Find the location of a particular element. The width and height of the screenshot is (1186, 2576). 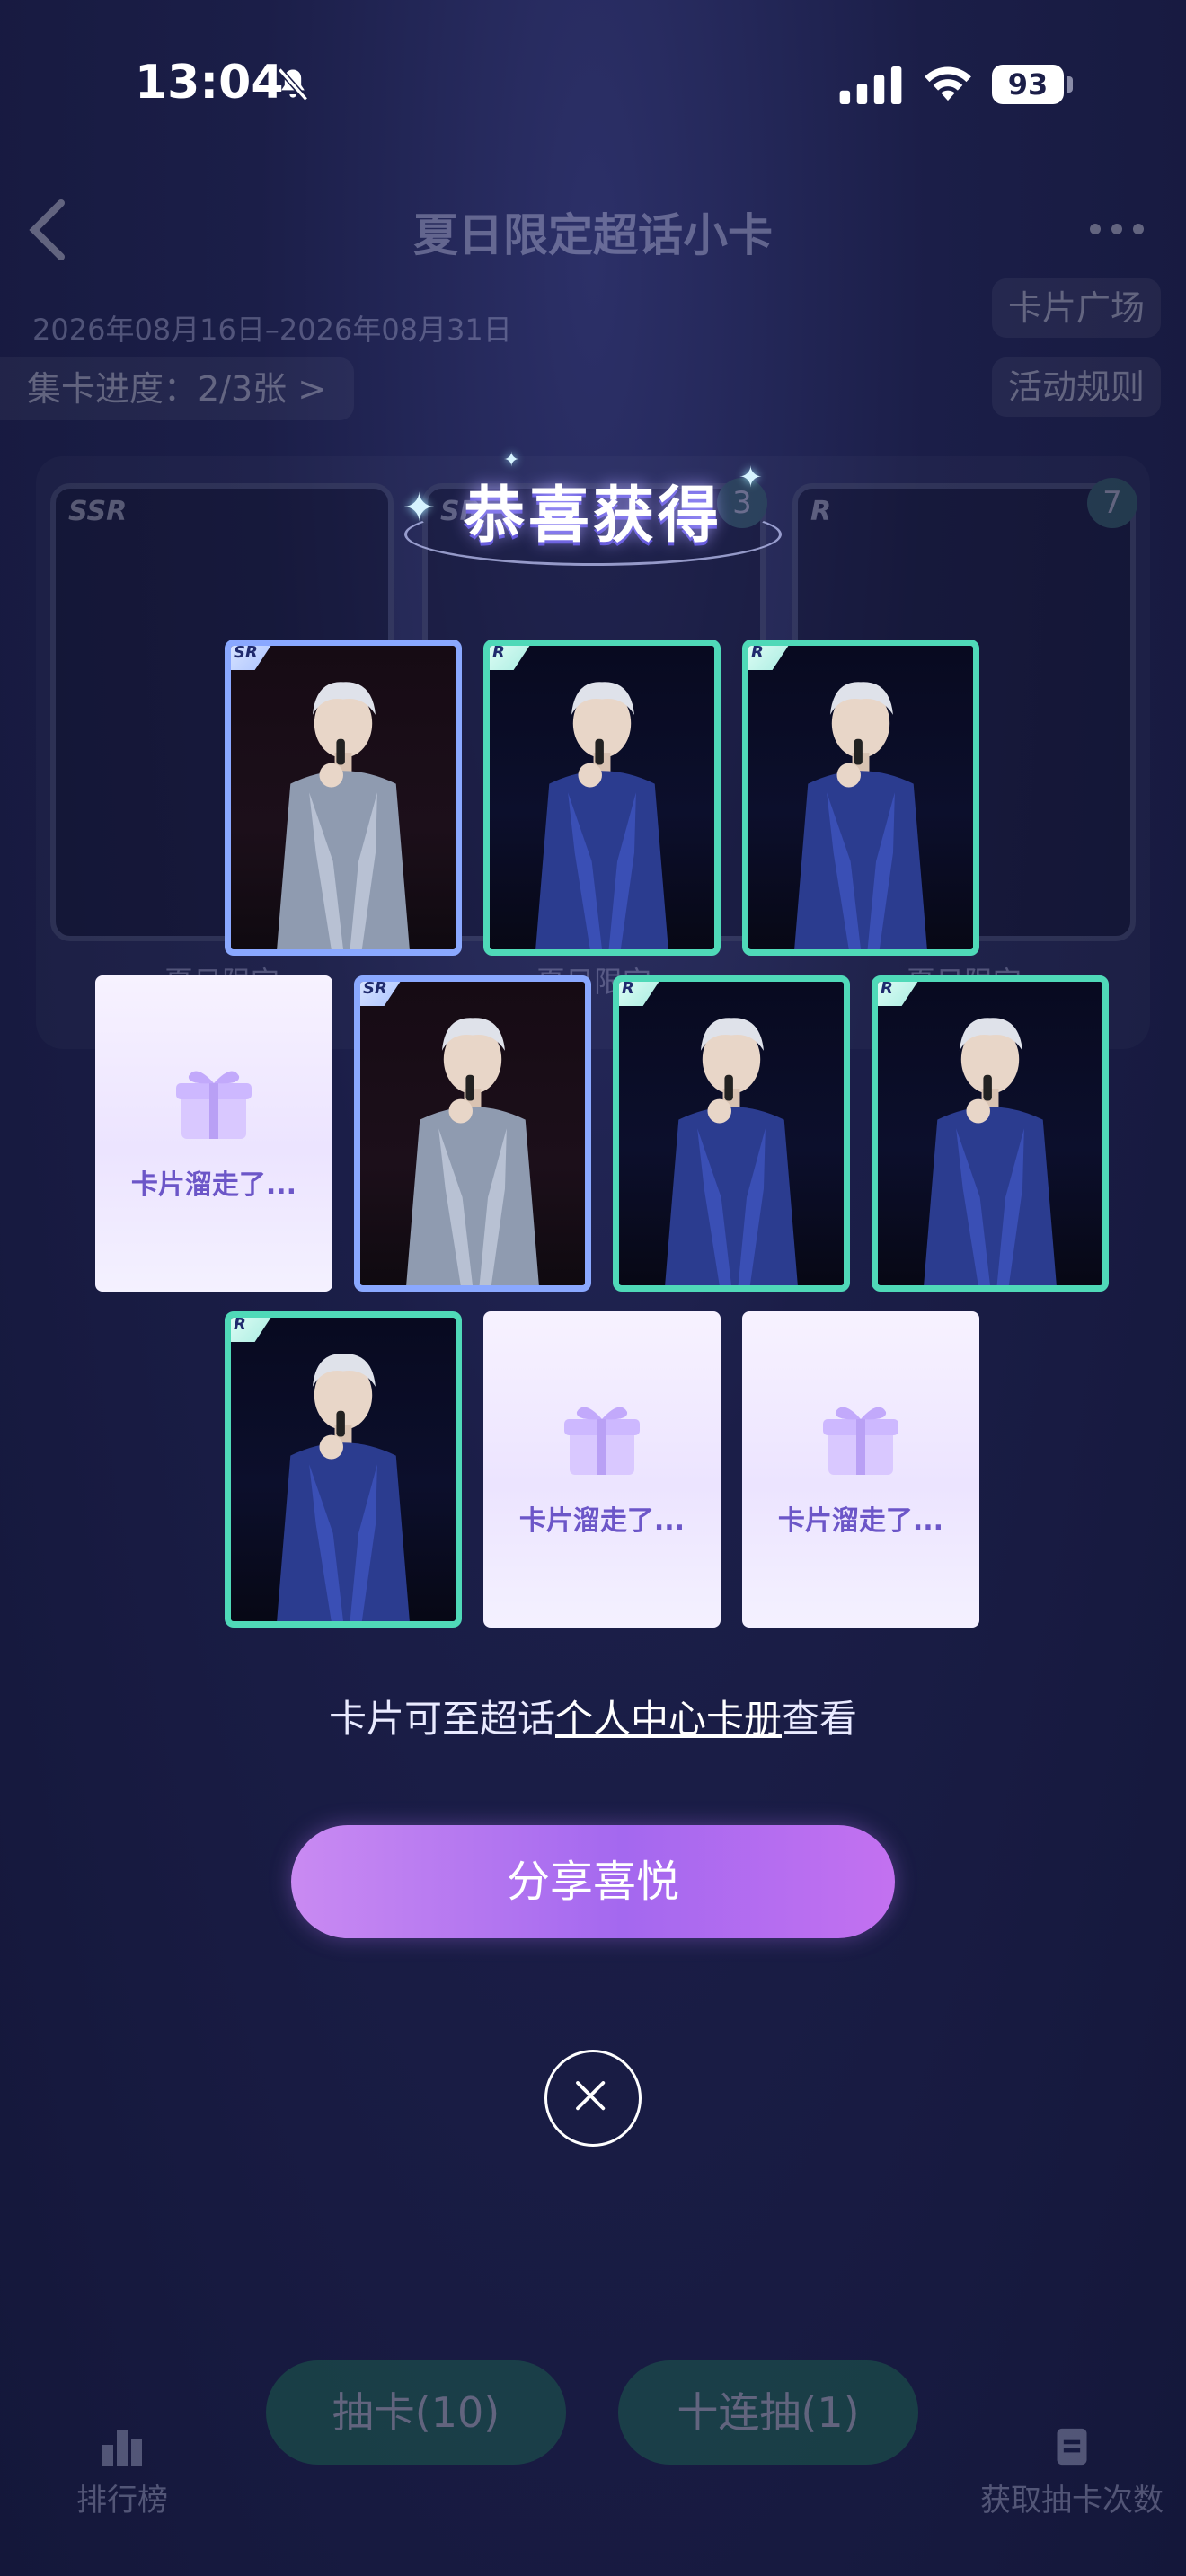

hint-suffix: 查看 is located at coordinates (820, 1719).